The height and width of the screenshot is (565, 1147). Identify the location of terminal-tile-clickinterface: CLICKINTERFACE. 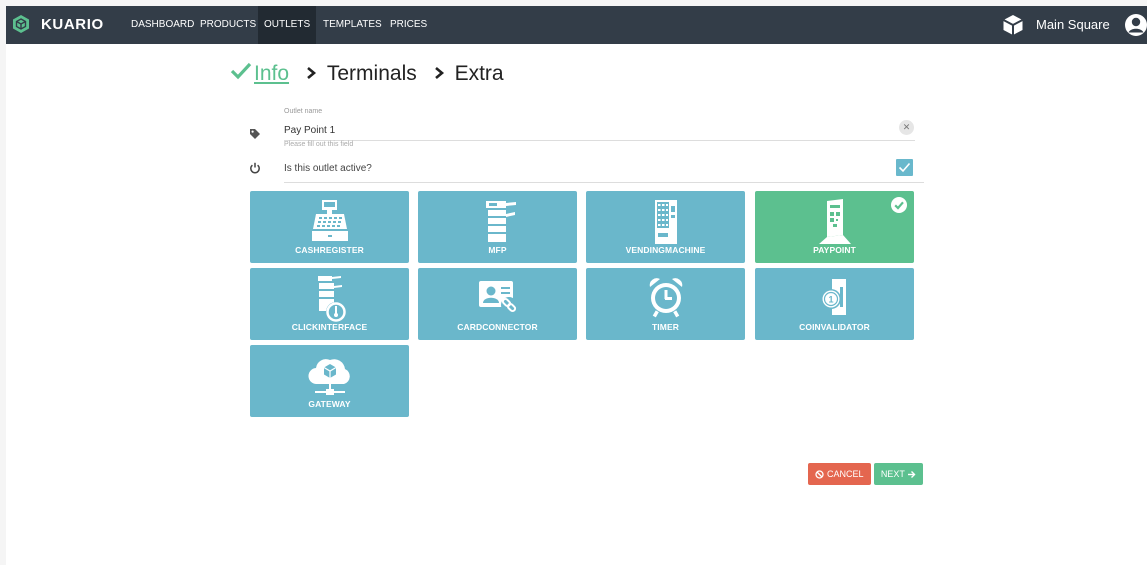
(329, 304).